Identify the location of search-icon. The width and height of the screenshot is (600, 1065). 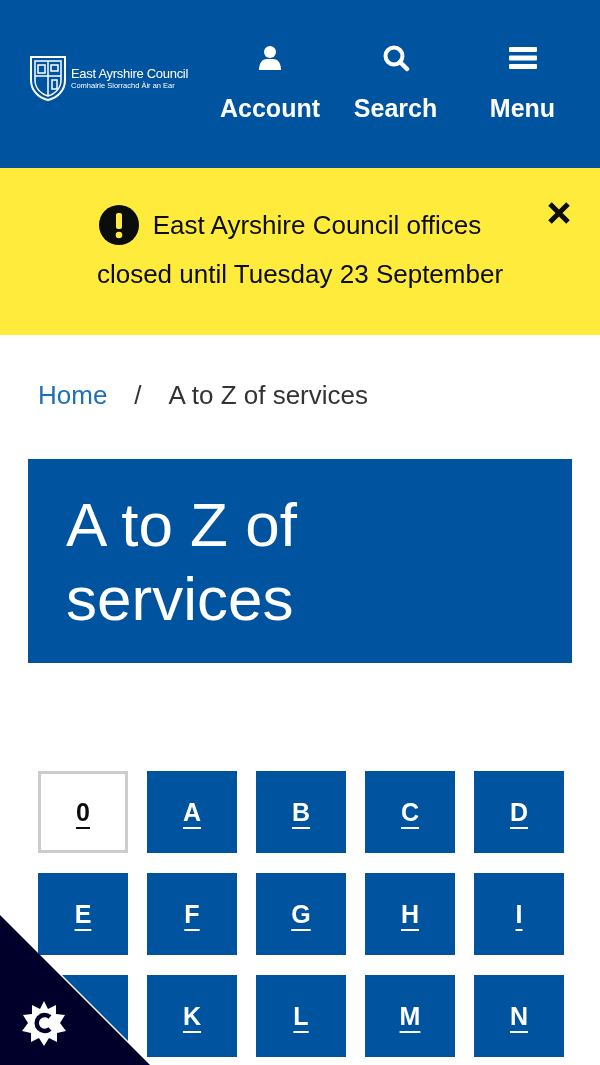
(395, 57).